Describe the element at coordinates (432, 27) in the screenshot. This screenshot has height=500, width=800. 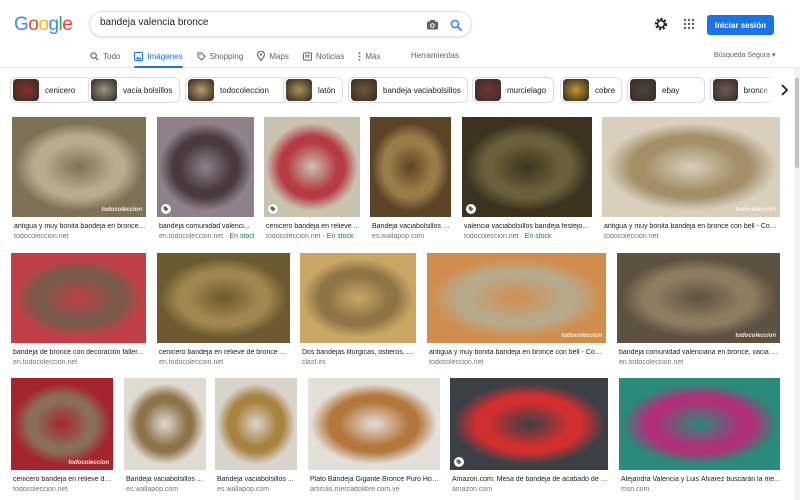
I see `camera-icon` at that location.